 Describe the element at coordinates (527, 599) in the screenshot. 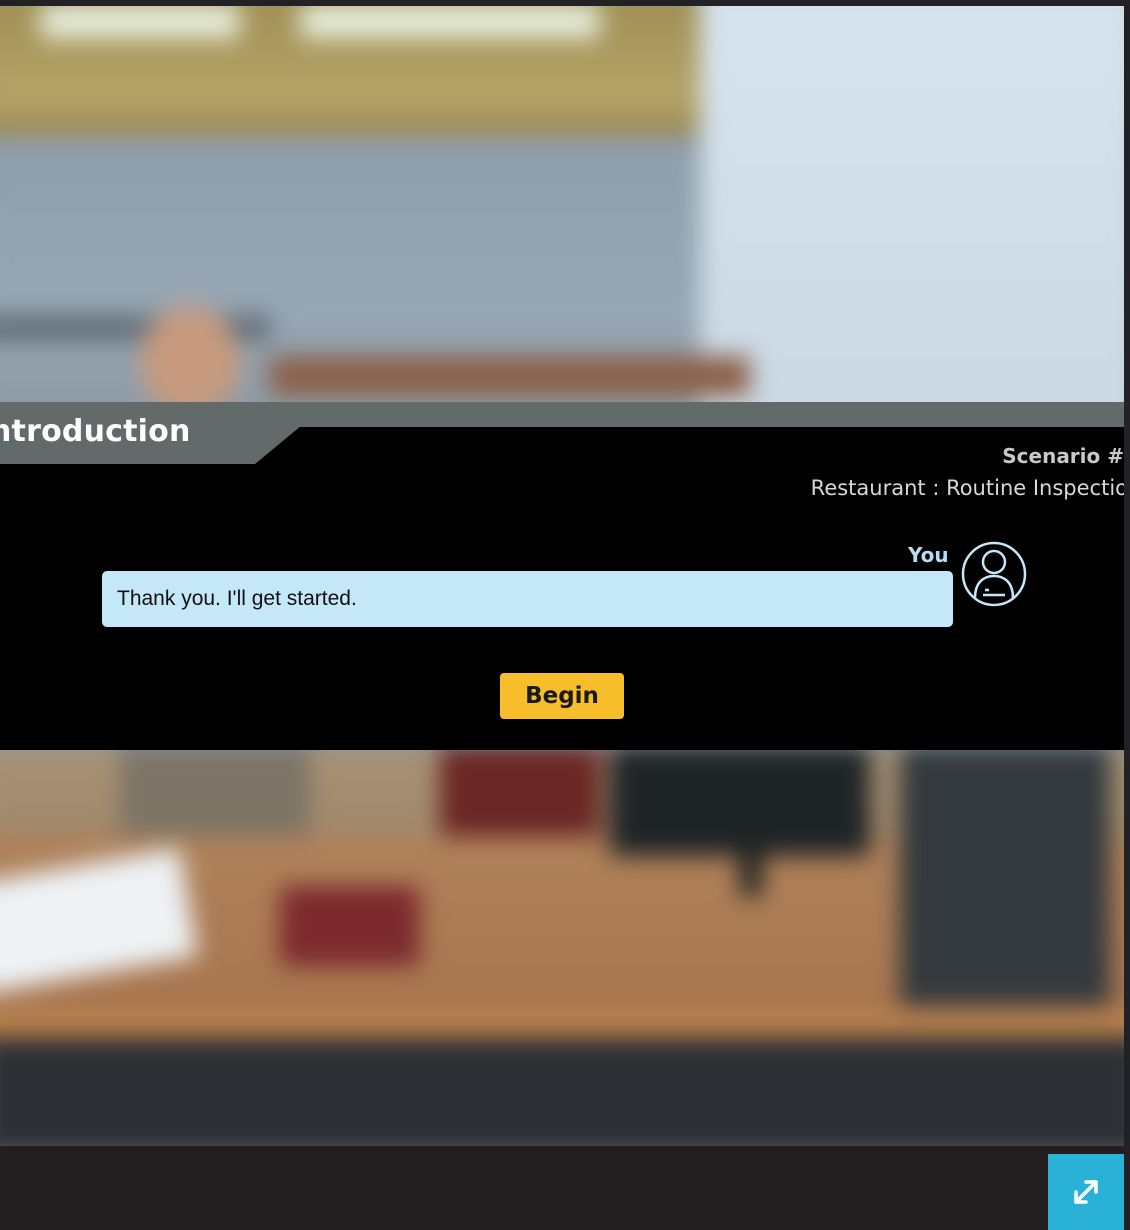

I see `message-bubble: Thank you. I'll get started.` at that location.